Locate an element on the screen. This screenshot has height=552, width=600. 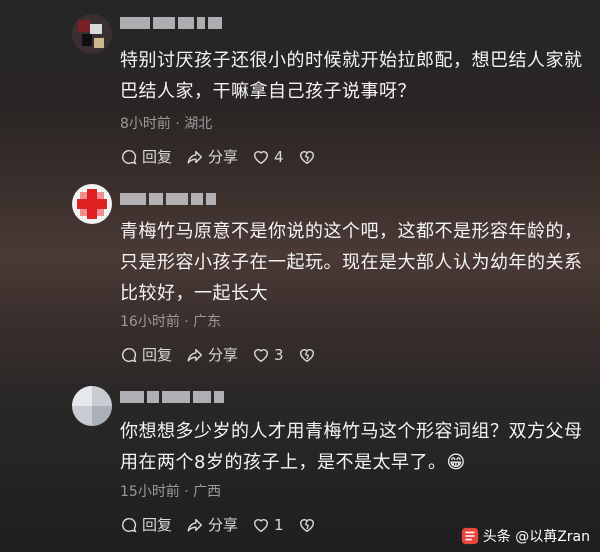
comment-actions: 回复 分享 1 is located at coordinates (225, 524).